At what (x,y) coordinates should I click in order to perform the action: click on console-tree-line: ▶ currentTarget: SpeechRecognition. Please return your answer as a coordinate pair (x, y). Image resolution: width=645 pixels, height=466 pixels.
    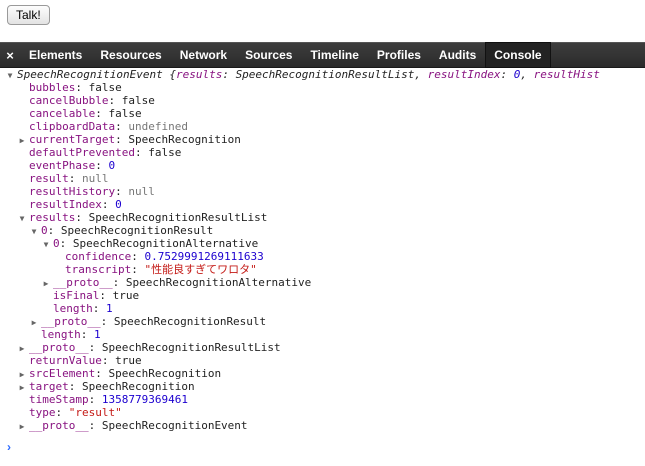
    Looking at the image, I should click on (322, 139).